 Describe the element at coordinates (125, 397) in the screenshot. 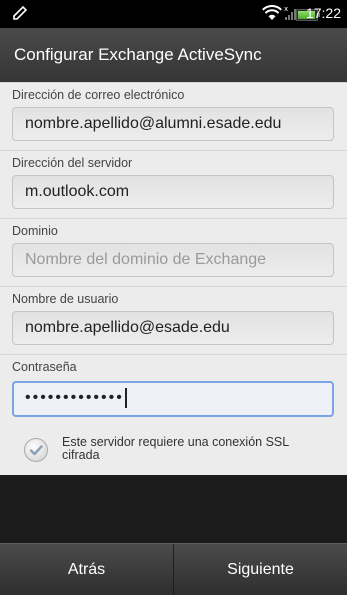

I see `text-cursor` at that location.